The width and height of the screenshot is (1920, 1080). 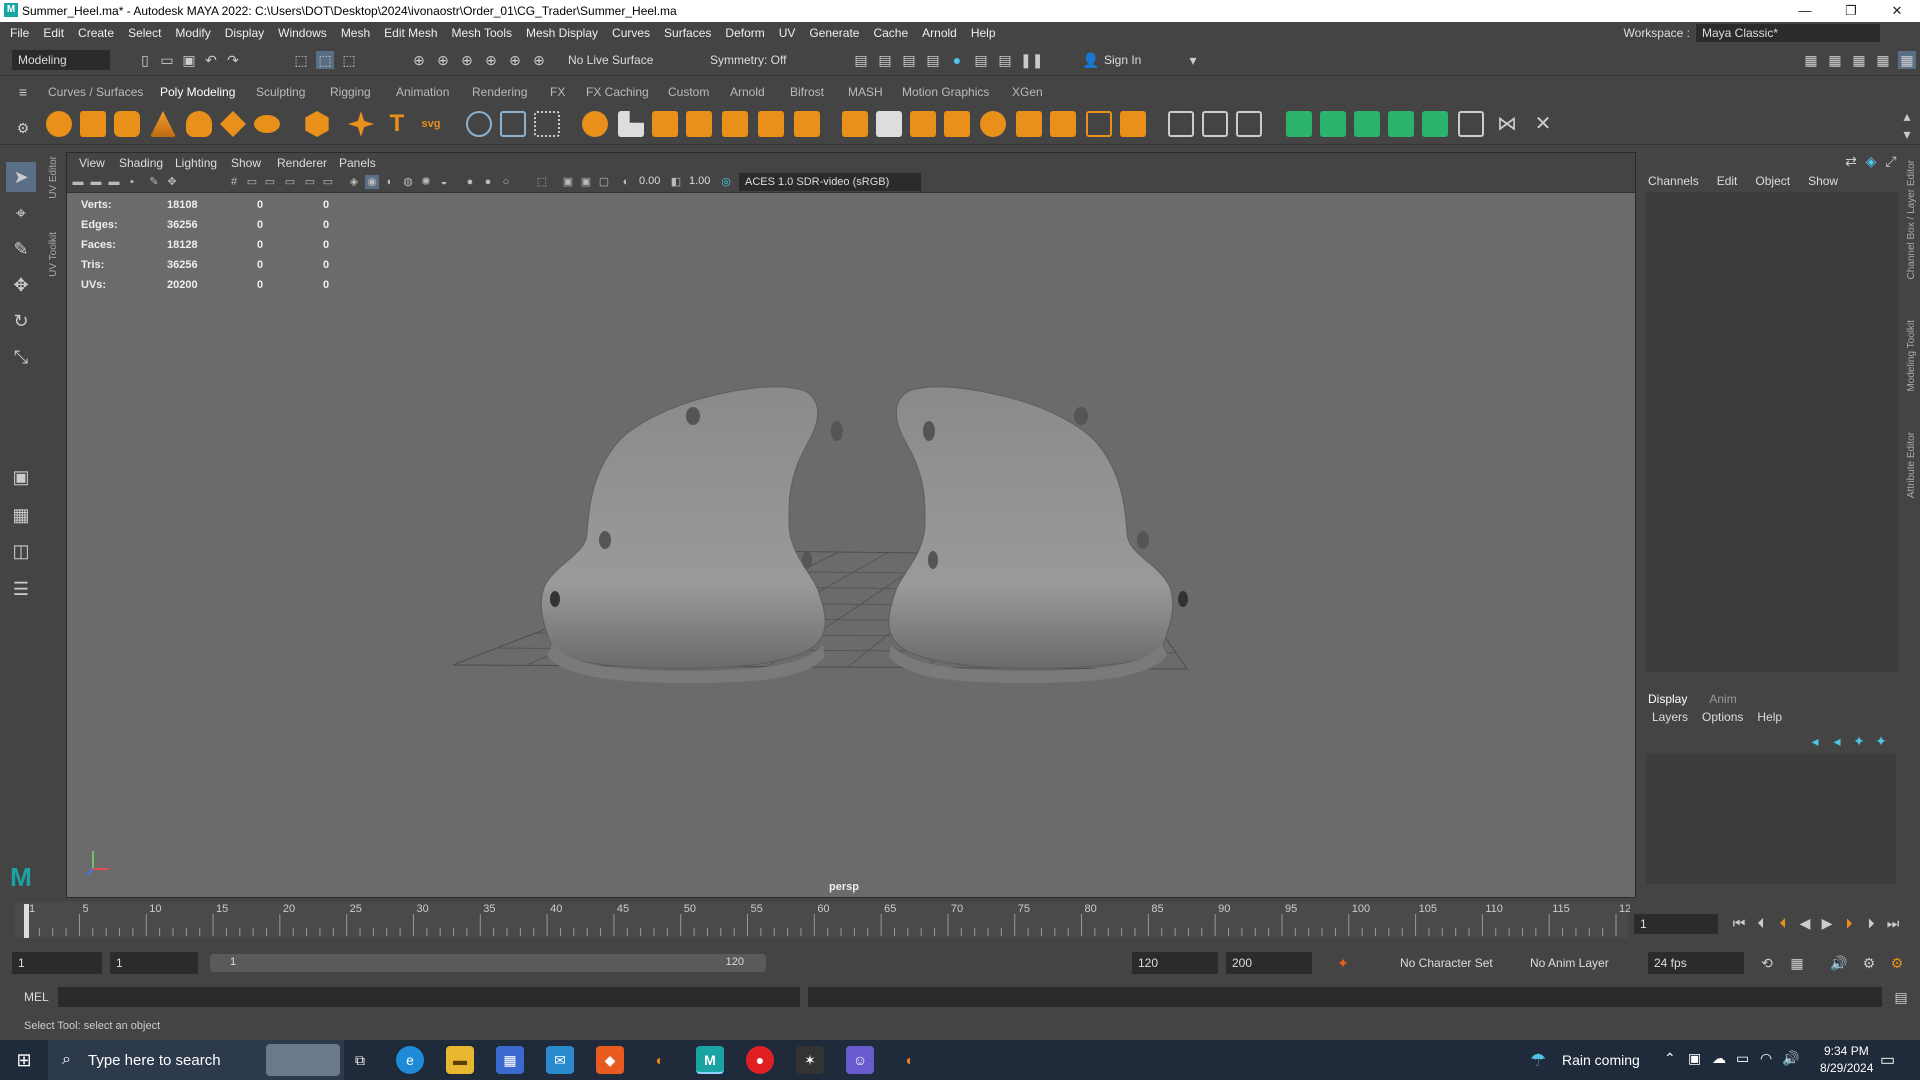 What do you see at coordinates (317, 124) in the screenshot?
I see `platonic-solid-icon` at bounding box center [317, 124].